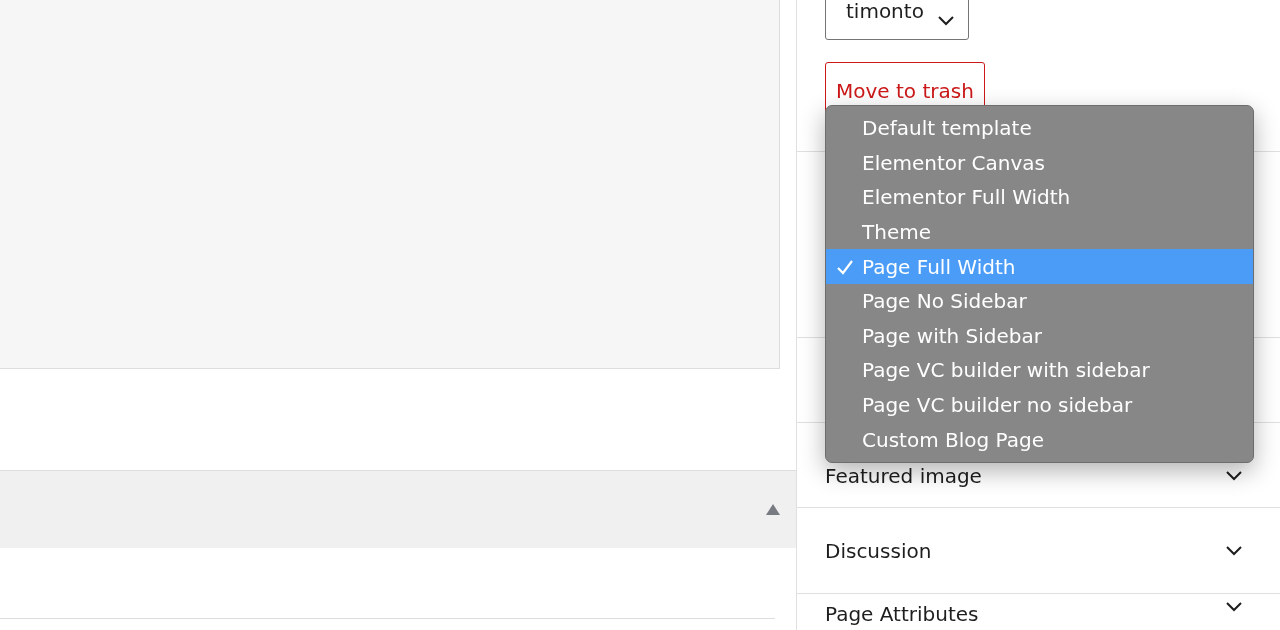 This screenshot has height=630, width=1280. Describe the element at coordinates (773, 509) in the screenshot. I see `triangle-up-icon` at that location.